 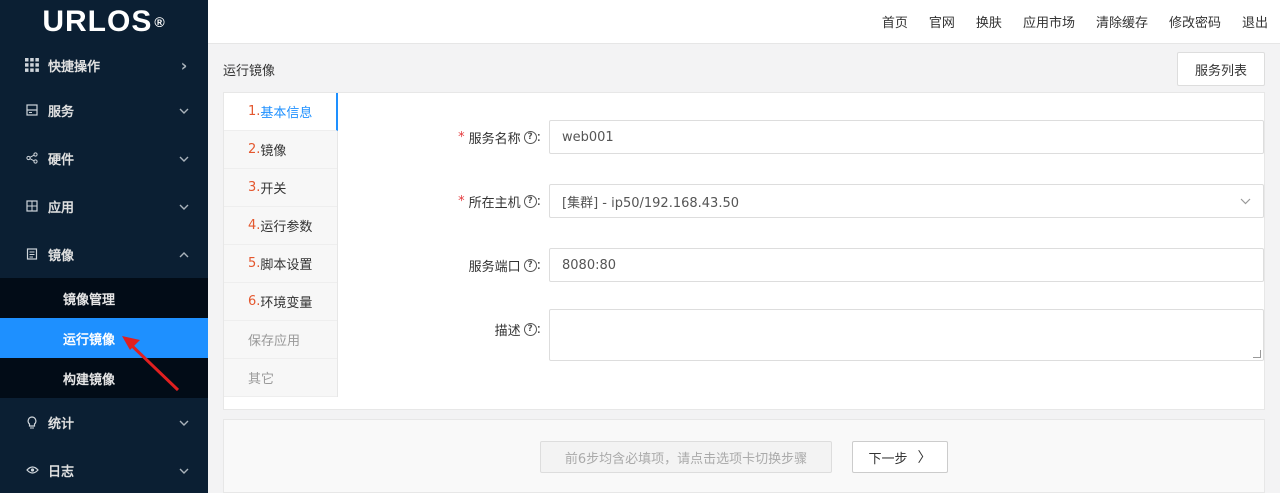 What do you see at coordinates (32, 158) in the screenshot?
I see `share-icon` at bounding box center [32, 158].